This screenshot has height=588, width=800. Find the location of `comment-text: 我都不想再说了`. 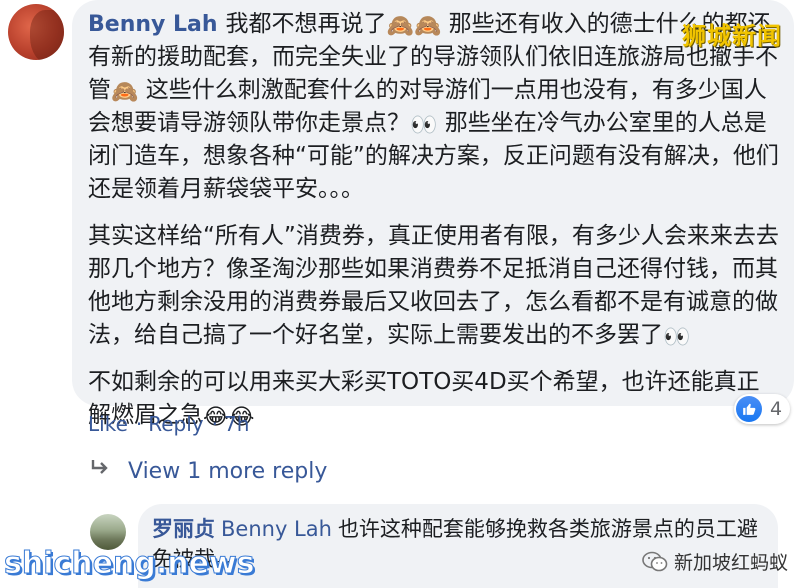

comment-text: 我都不想再说了 is located at coordinates (306, 24).